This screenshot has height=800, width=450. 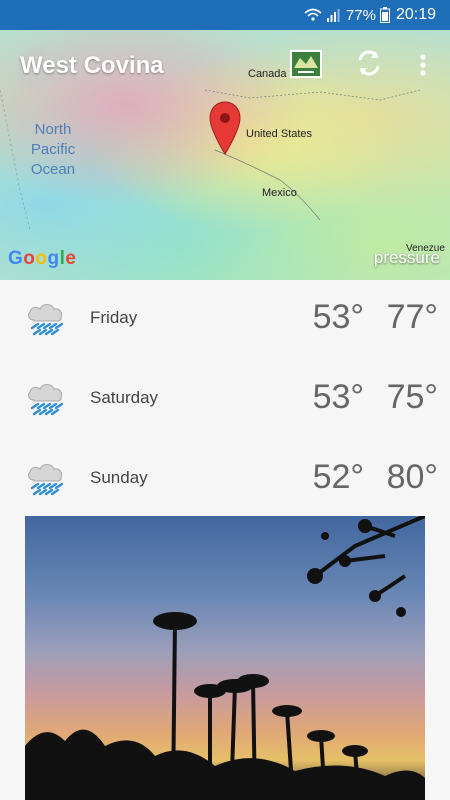 I want to click on forecast-high: 75°, so click(x=412, y=397).